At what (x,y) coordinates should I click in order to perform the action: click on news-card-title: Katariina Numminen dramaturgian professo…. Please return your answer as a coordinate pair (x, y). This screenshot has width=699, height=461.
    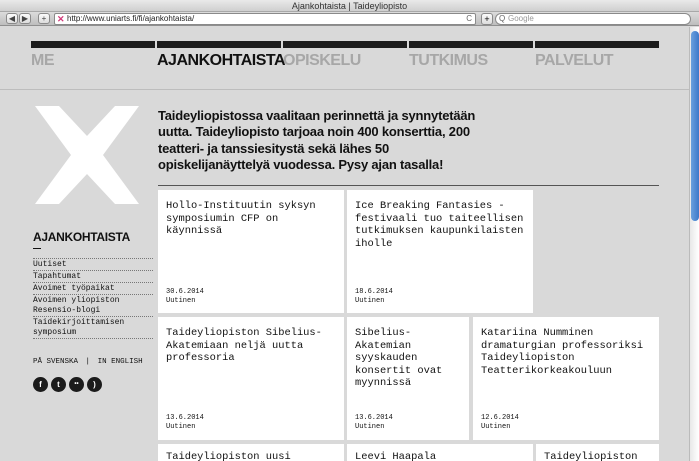
    Looking at the image, I should click on (562, 352).